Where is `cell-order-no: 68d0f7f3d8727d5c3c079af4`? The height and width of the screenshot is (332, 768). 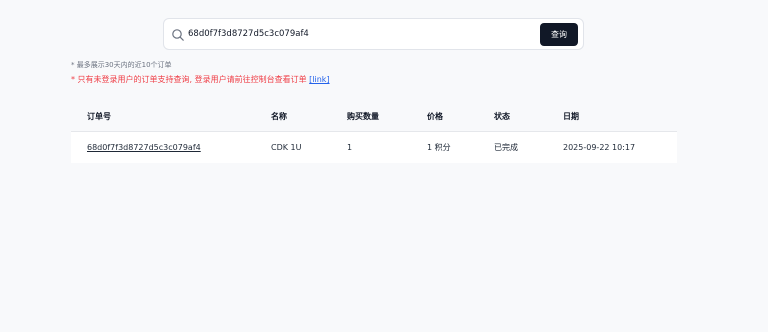
cell-order-no: 68d0f7f3d8727d5c3c079af4 is located at coordinates (163, 147).